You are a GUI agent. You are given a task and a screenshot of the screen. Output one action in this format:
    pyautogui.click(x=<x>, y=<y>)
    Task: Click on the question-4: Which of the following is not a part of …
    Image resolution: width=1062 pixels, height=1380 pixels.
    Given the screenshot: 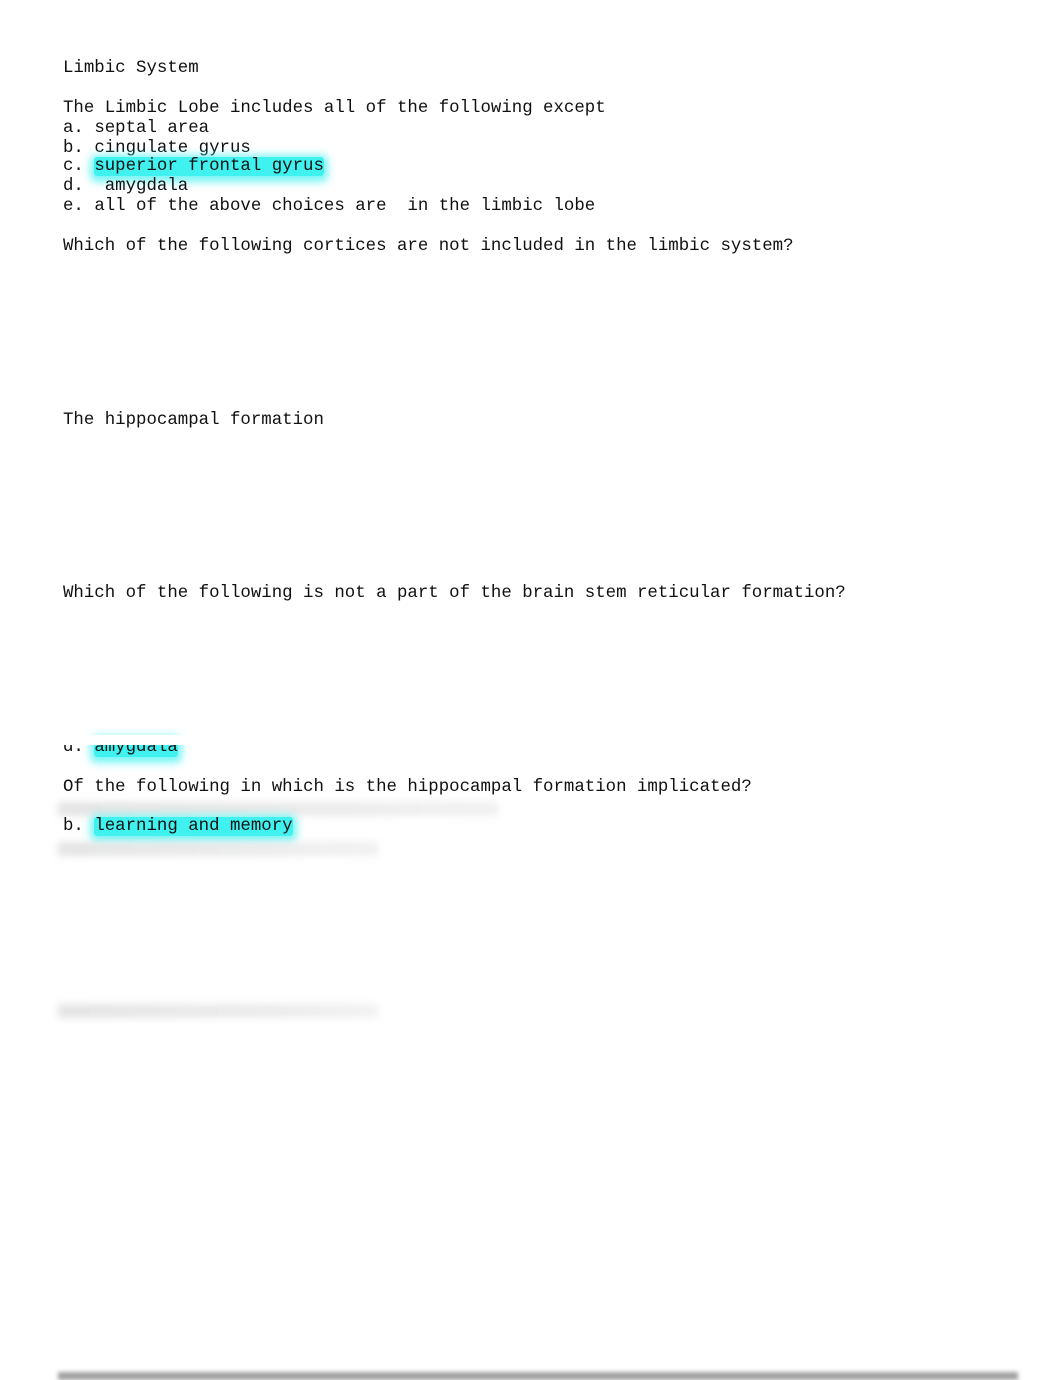 What is the action you would take?
    pyautogui.click(x=454, y=593)
    